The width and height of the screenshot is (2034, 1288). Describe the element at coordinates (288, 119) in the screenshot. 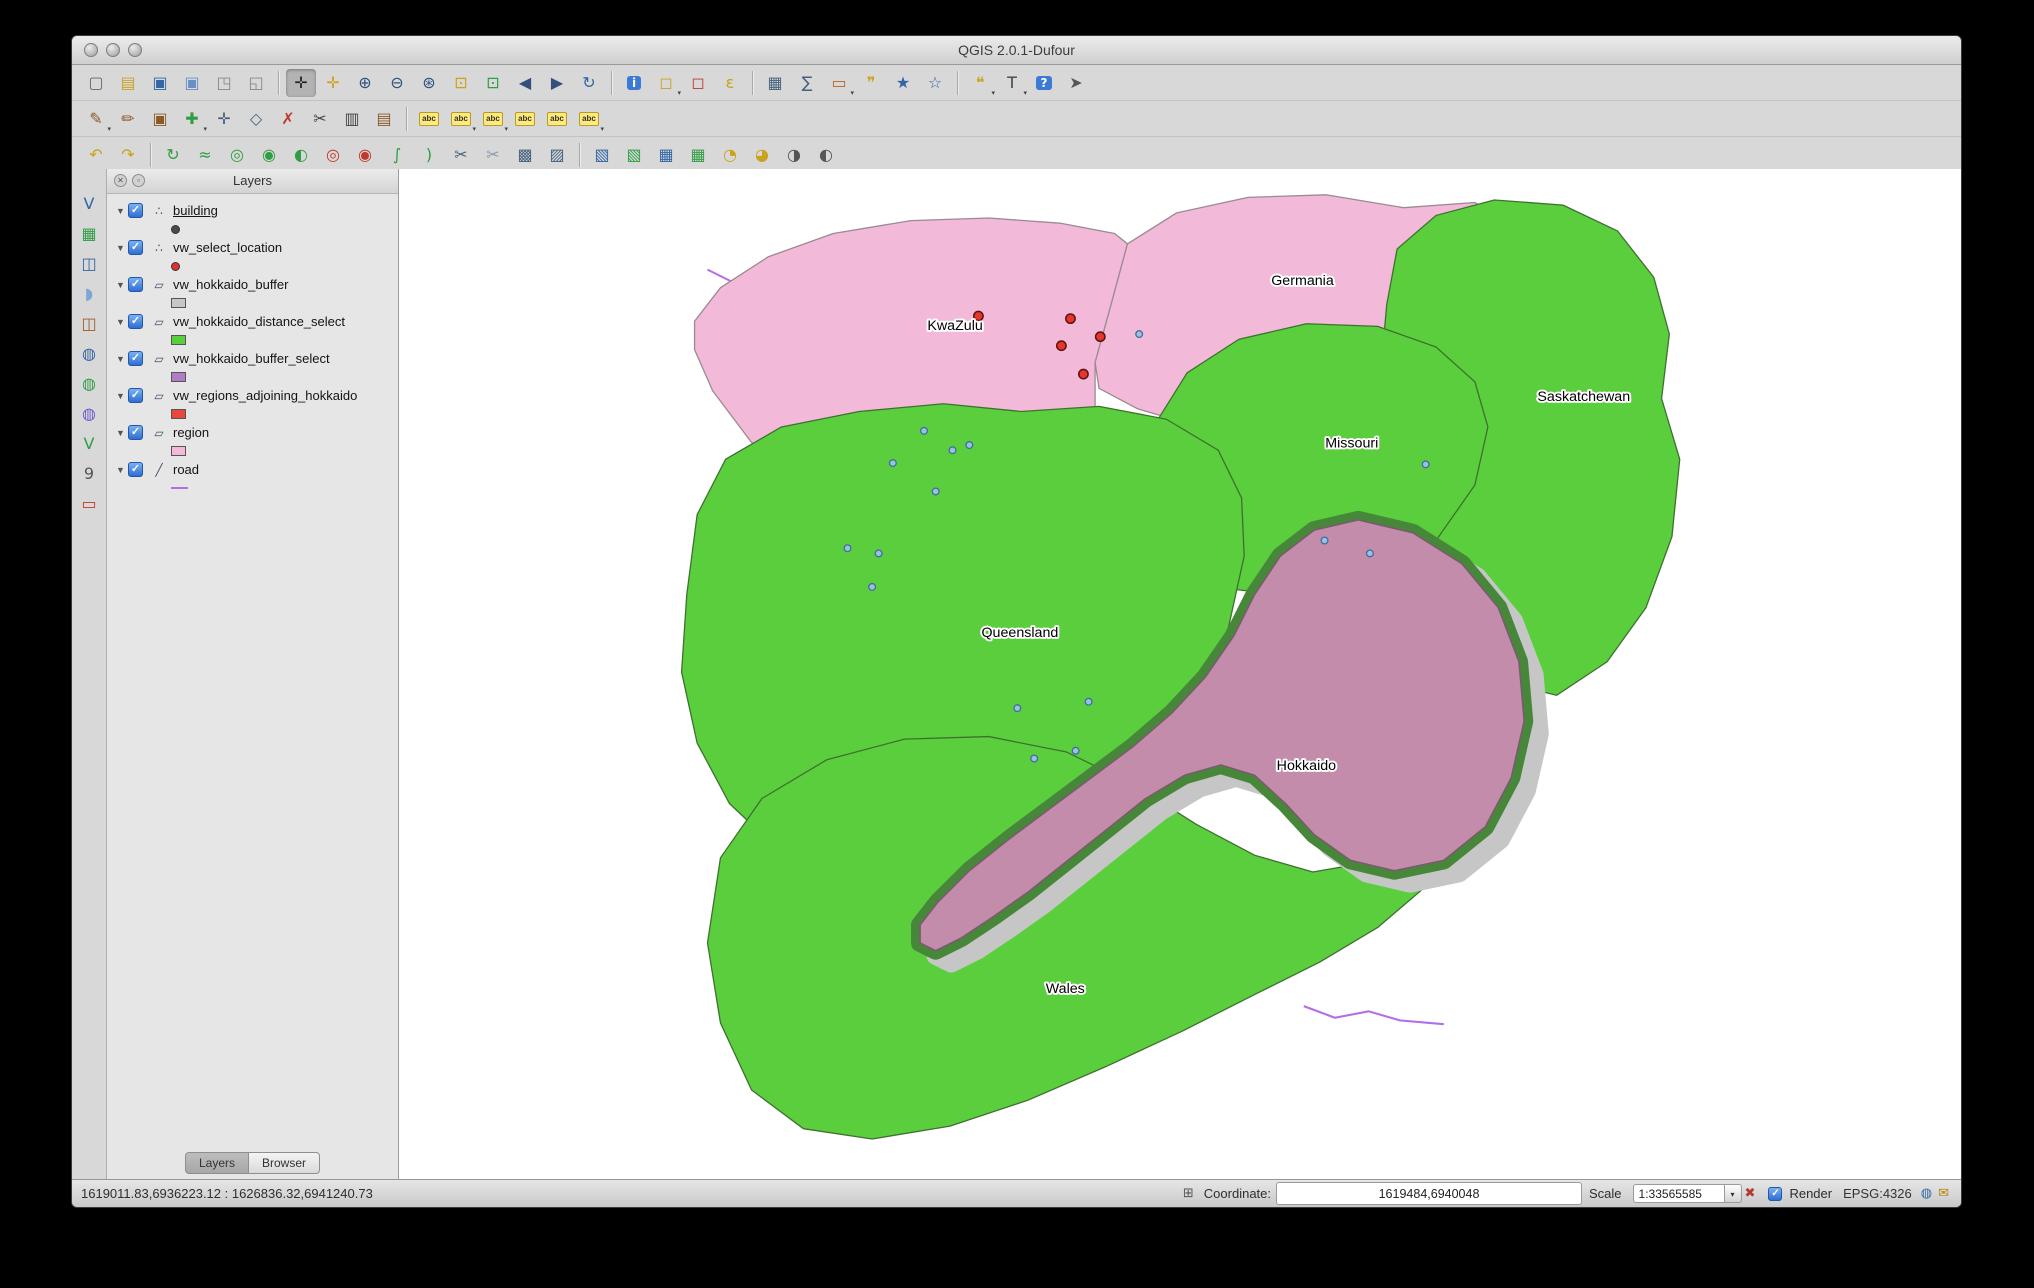

I see `delete-selected-button: ✗` at that location.